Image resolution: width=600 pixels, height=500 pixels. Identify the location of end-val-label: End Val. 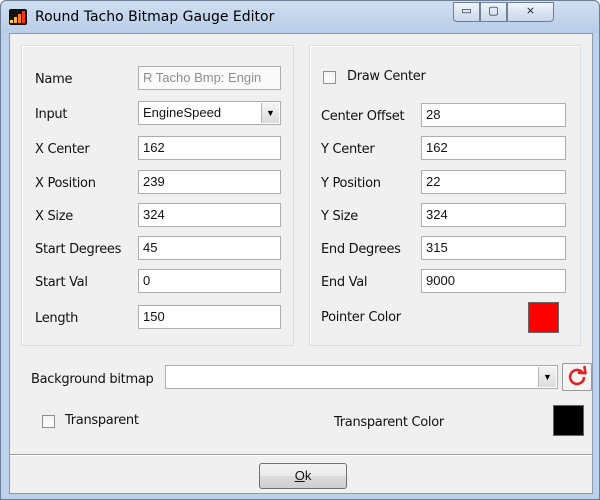
(344, 282).